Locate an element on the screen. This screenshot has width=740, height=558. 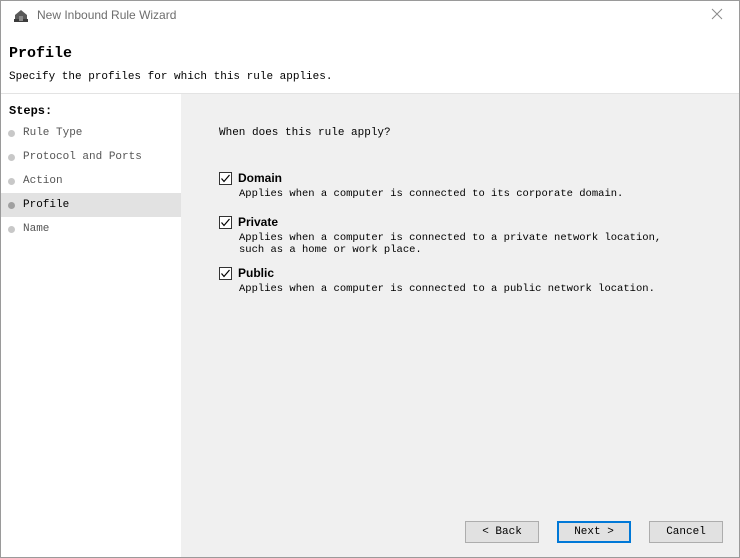
back-button: < Back is located at coordinates (502, 532).